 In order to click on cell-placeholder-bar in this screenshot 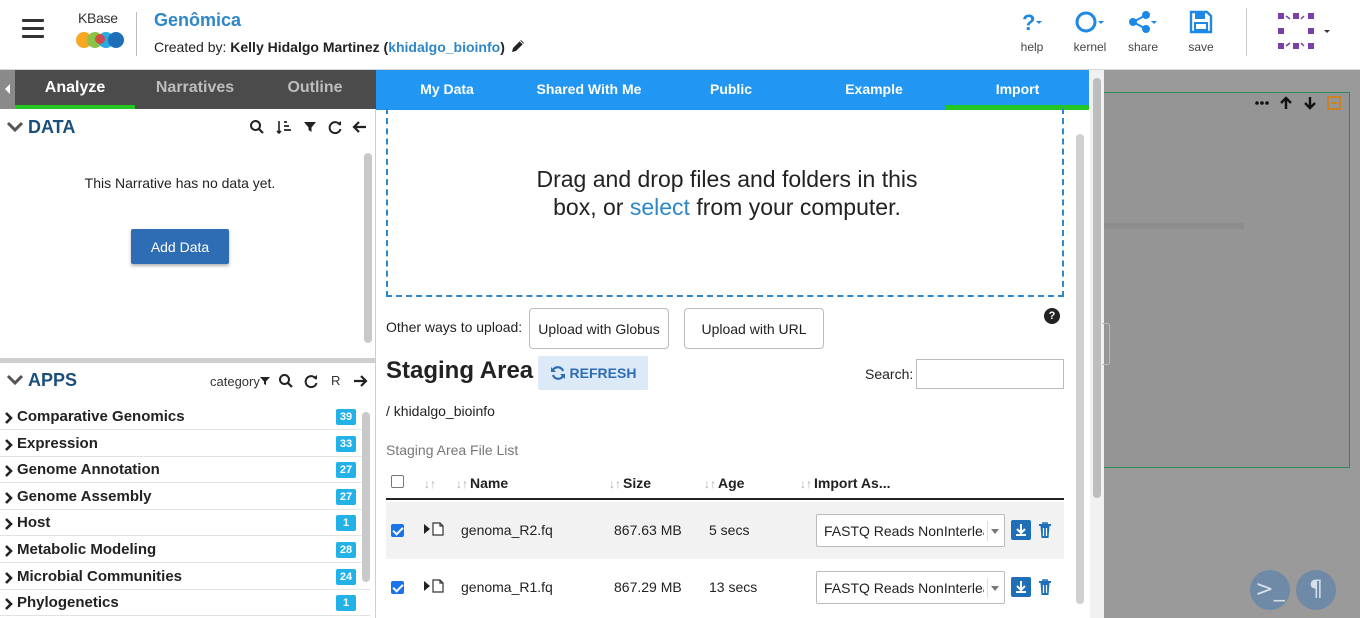, I will do `click(1174, 226)`.